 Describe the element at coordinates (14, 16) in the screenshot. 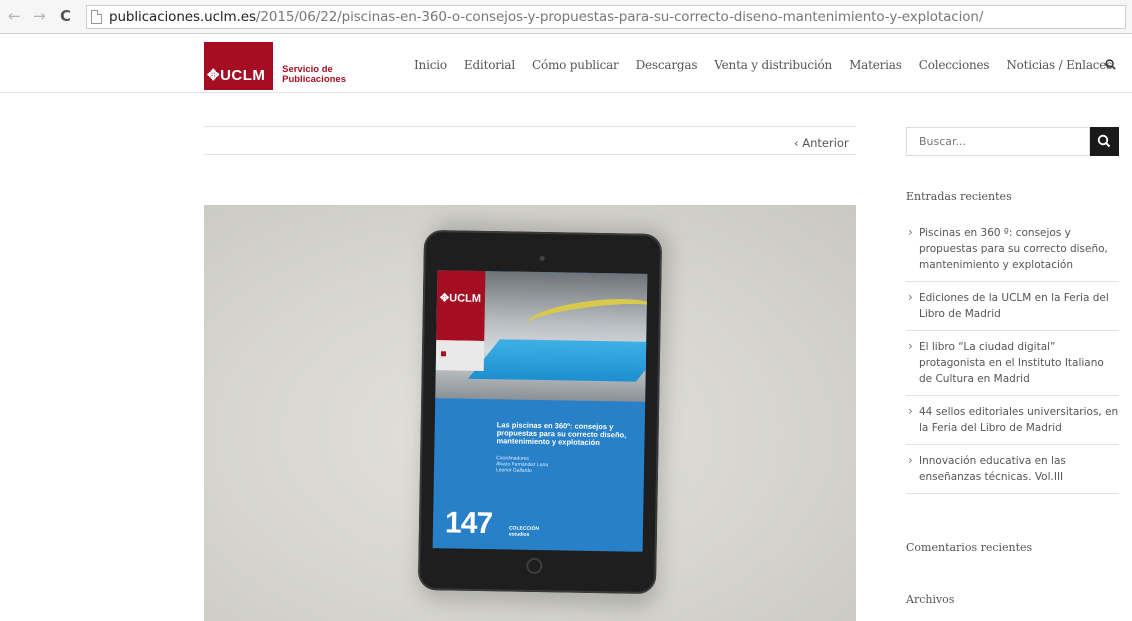

I see `back-arrow-icon: ←` at that location.